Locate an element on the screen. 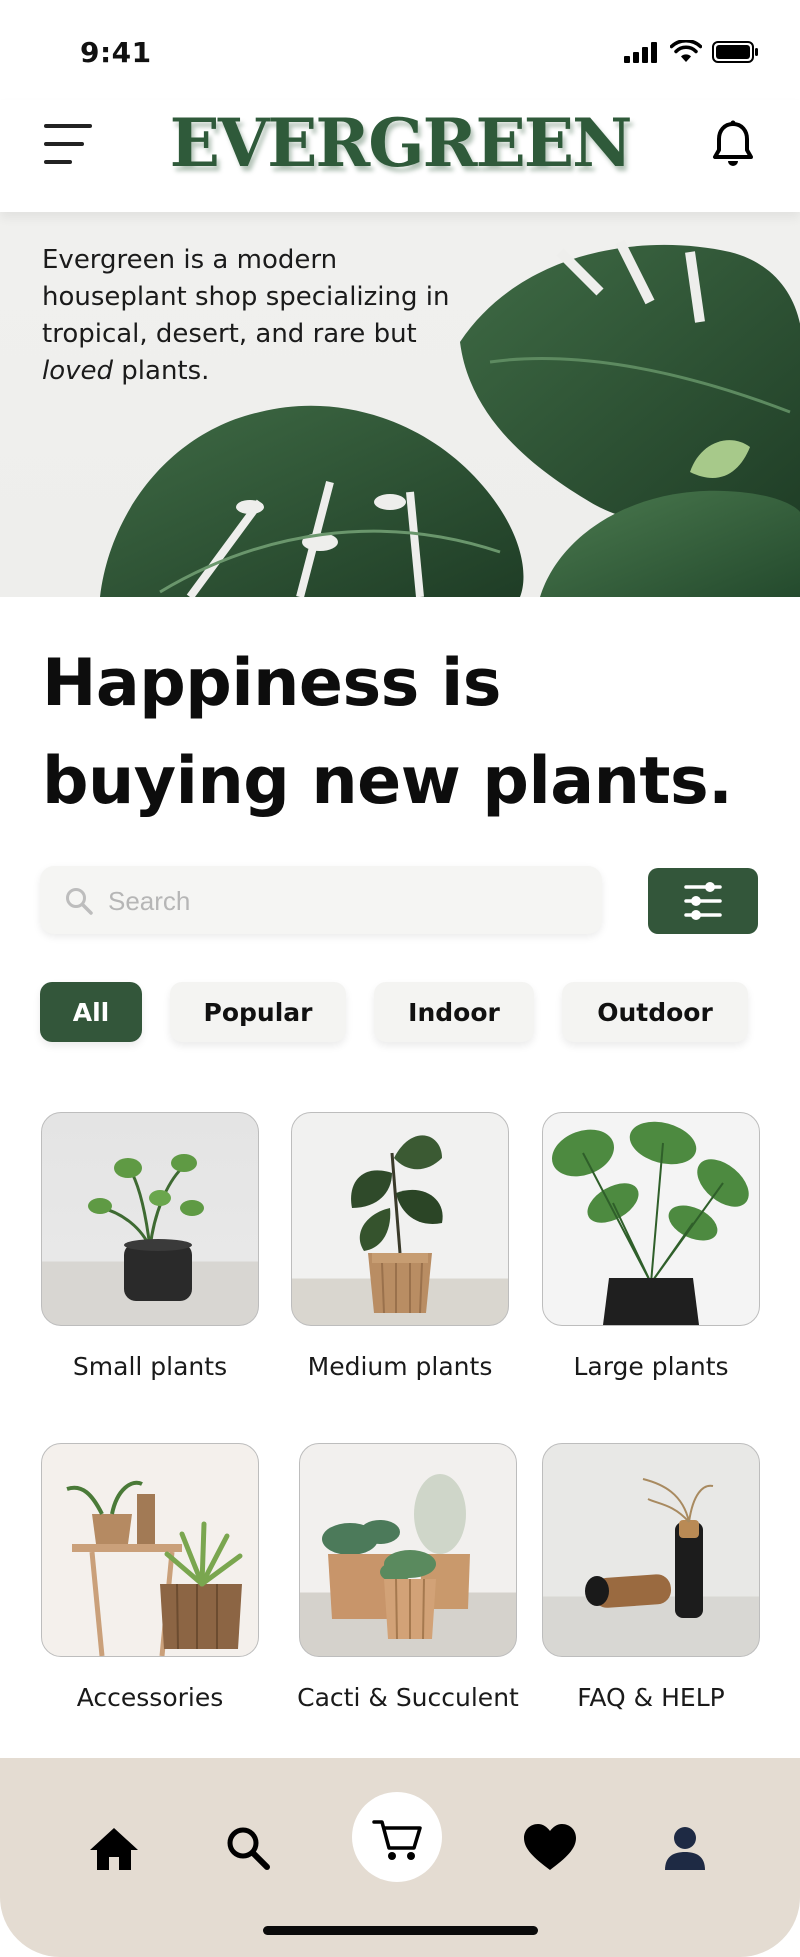 The image size is (800, 1957). category-label: Accessories is located at coordinates (150, 1697).